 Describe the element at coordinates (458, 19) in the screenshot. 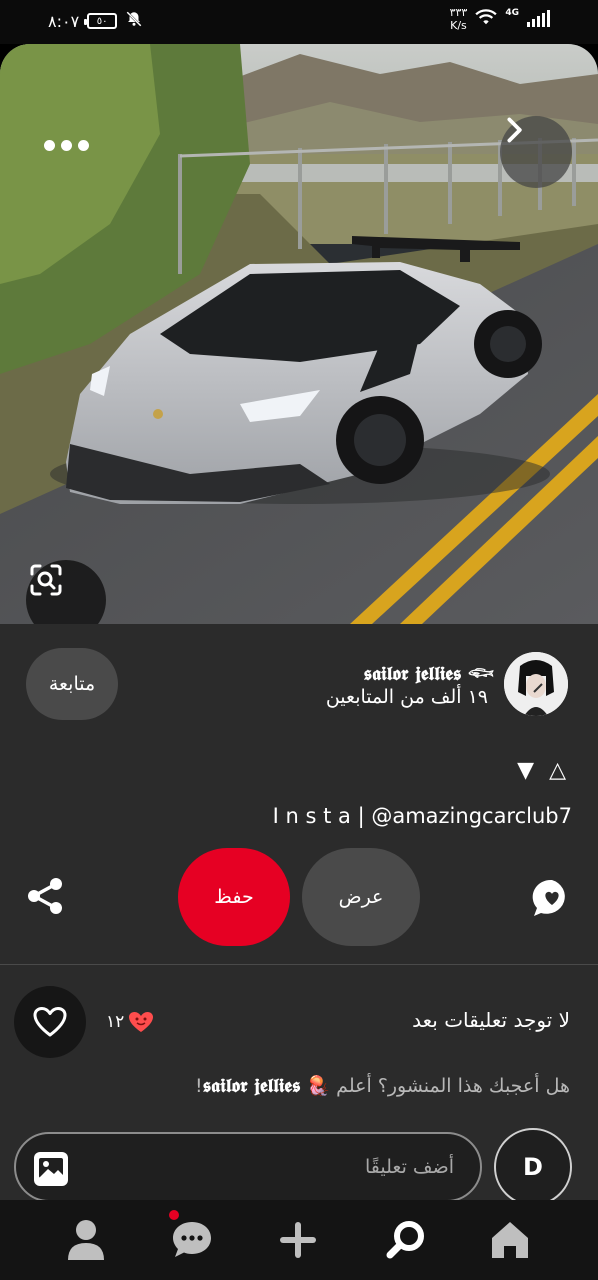

I see `network-speed: ٣٣٣ K/s` at that location.